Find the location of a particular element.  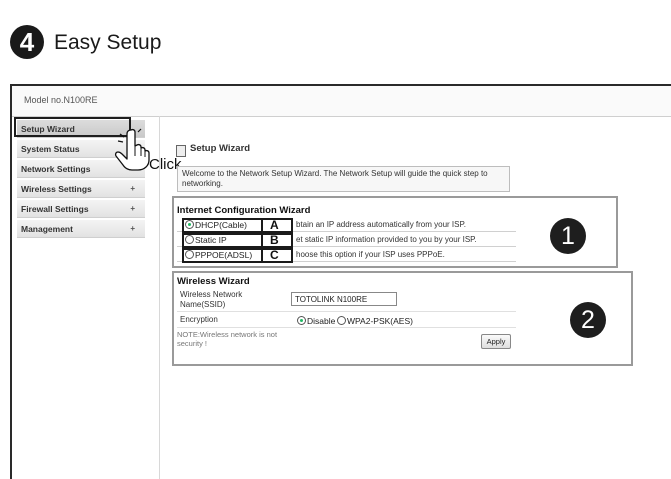

radio-label: Disable is located at coordinates (321, 321).